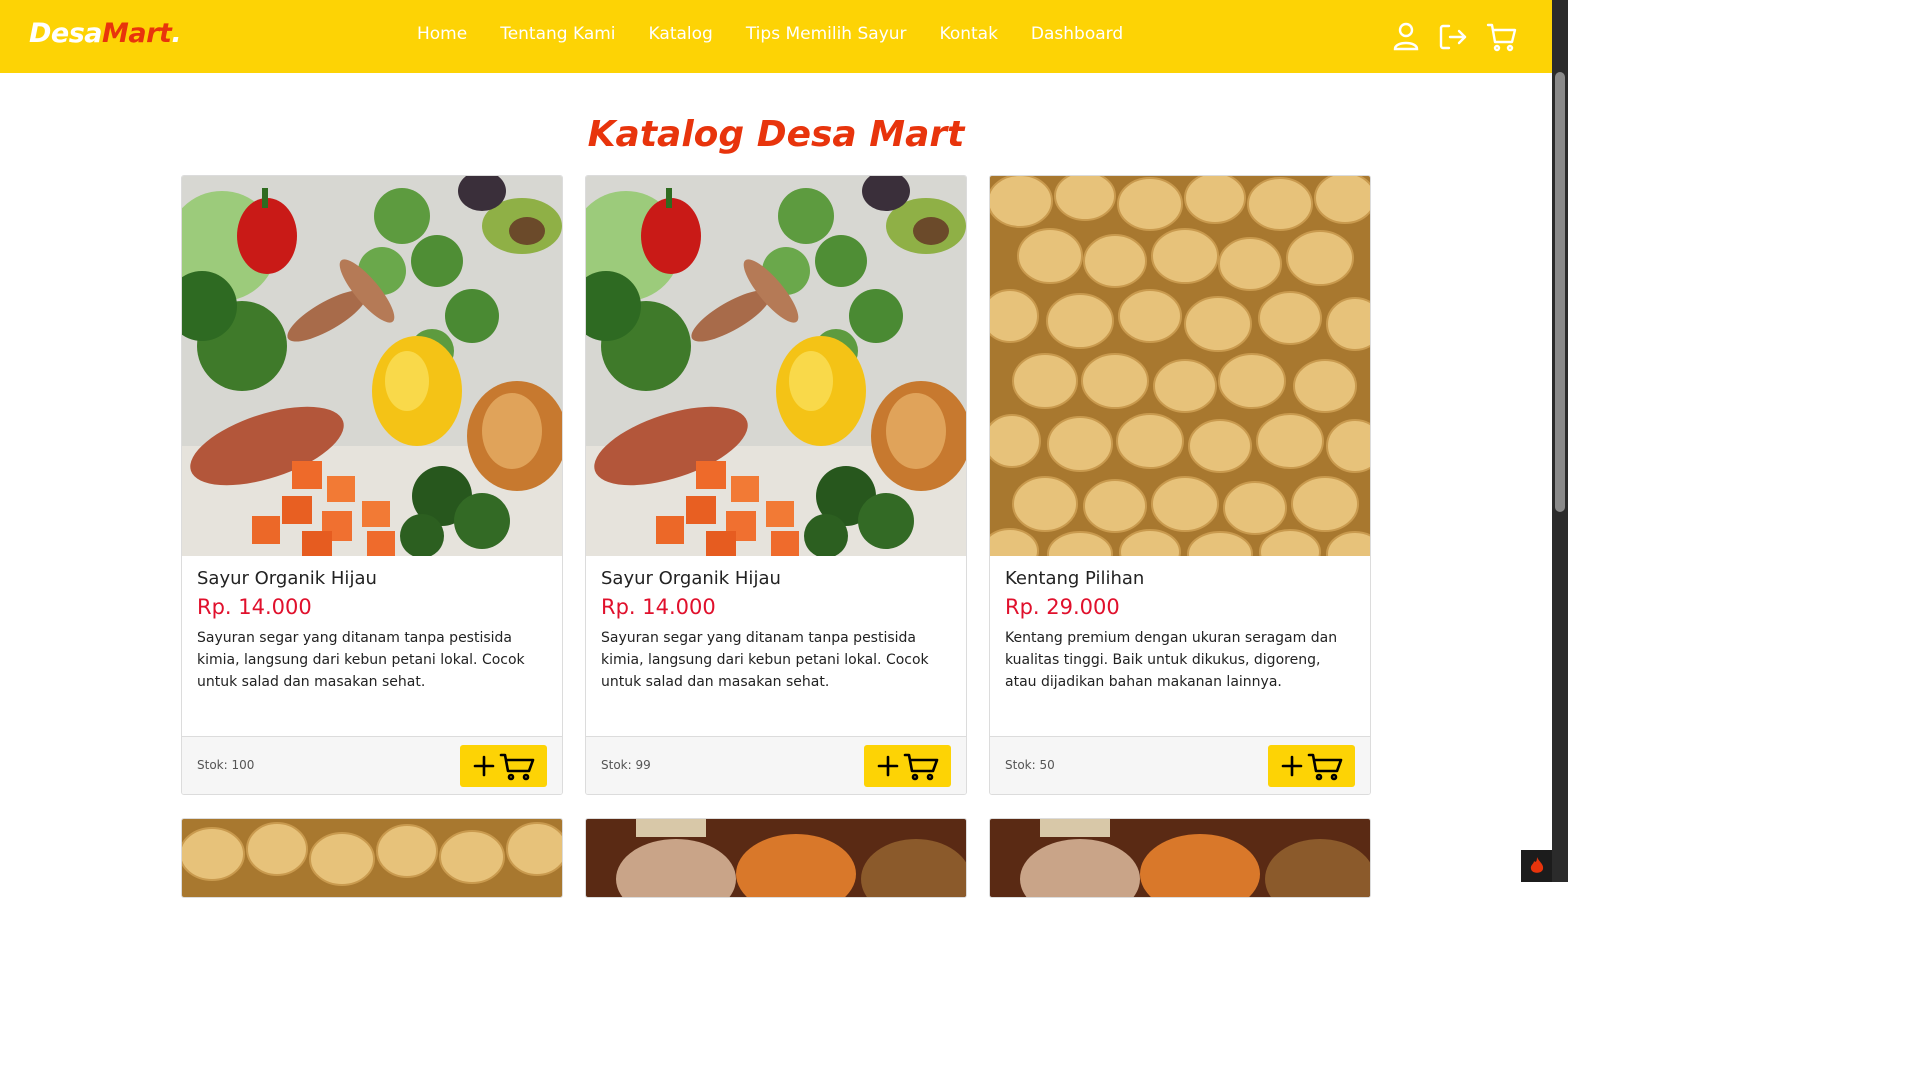 The image size is (1920, 1080). What do you see at coordinates (969, 34) in the screenshot?
I see `nav-kontak: Kontak` at bounding box center [969, 34].